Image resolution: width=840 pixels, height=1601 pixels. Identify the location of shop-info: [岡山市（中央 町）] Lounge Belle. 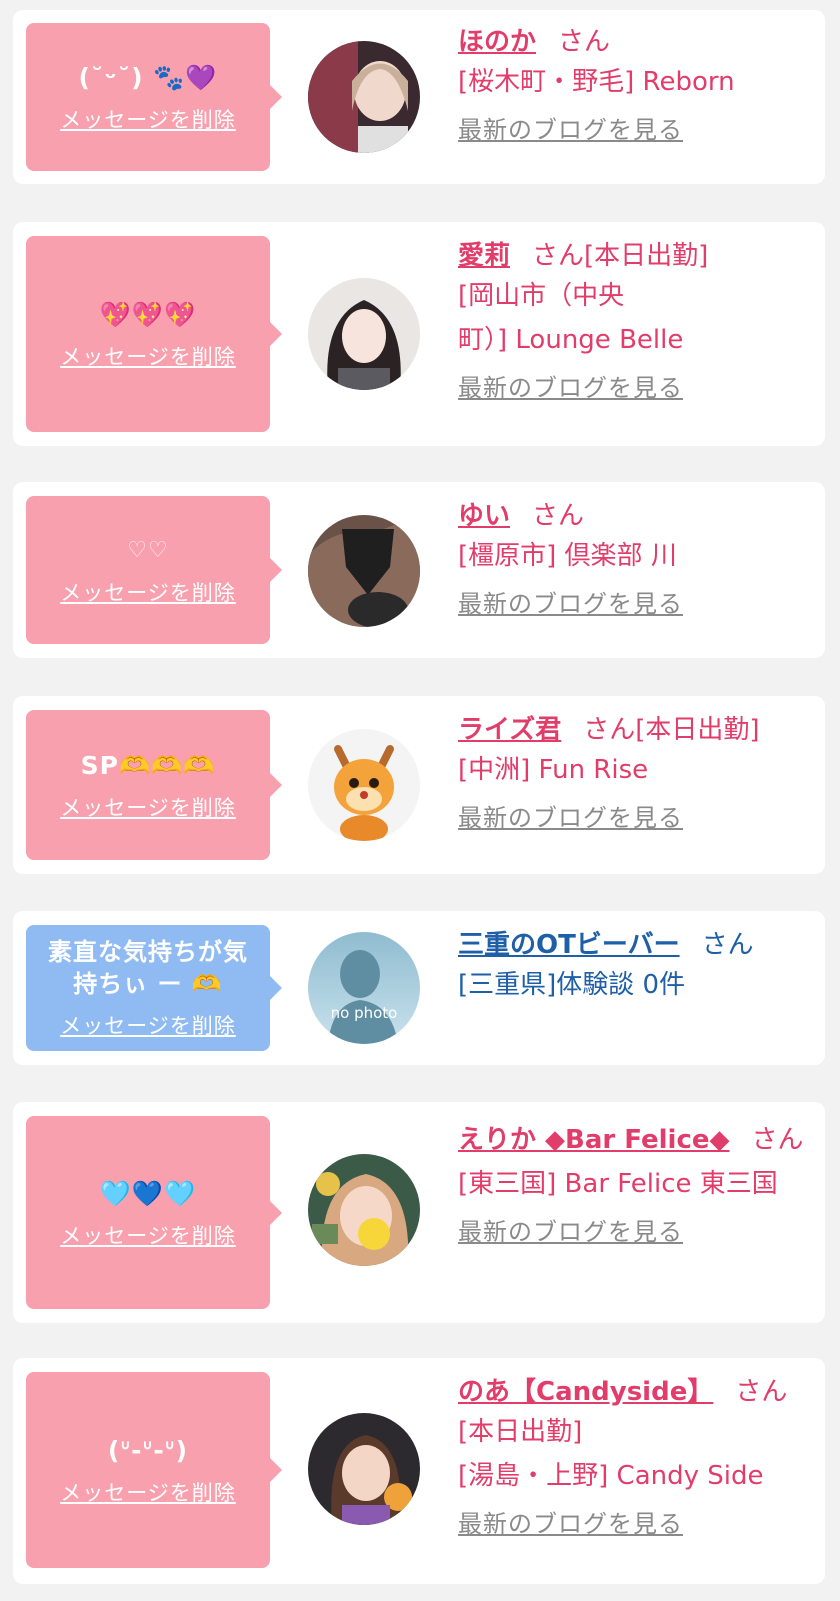
(571, 318).